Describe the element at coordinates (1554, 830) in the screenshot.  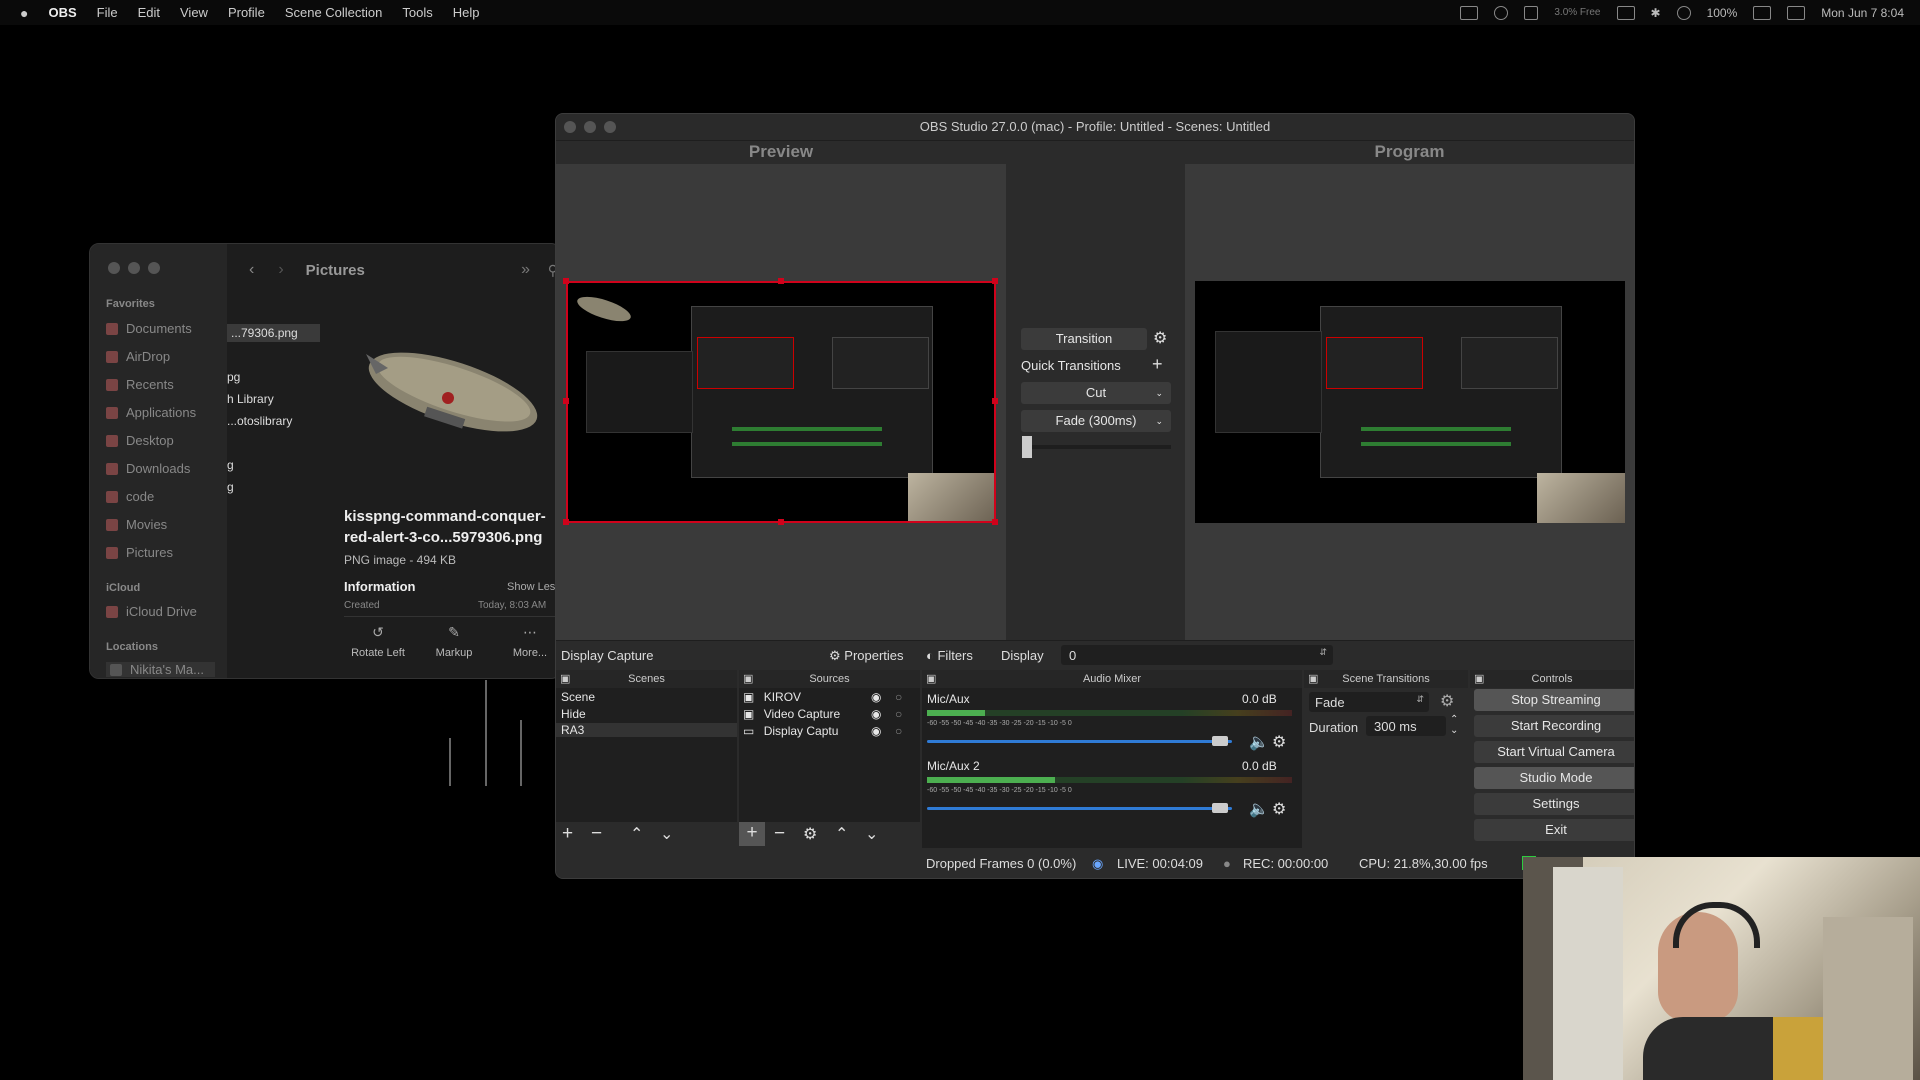
I see `exit-button: Exit` at that location.